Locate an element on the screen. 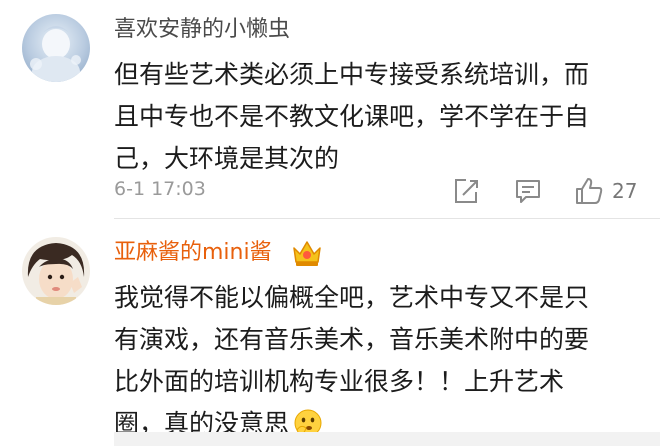  comment-line: 己，大环境是其次的 is located at coordinates (227, 158).